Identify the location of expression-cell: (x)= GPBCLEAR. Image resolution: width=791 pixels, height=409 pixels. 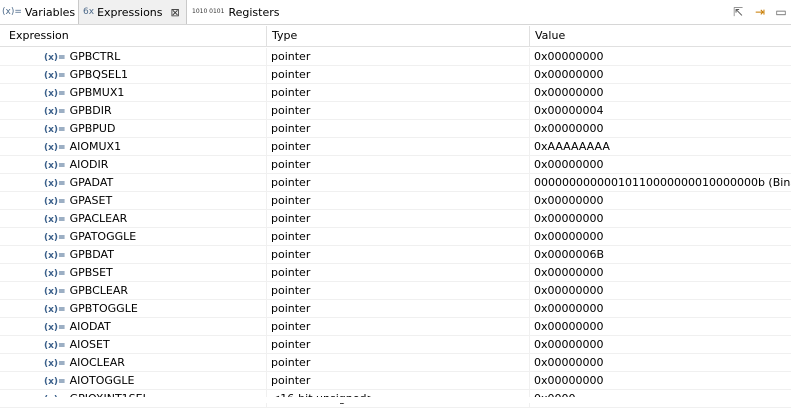
(133, 291).